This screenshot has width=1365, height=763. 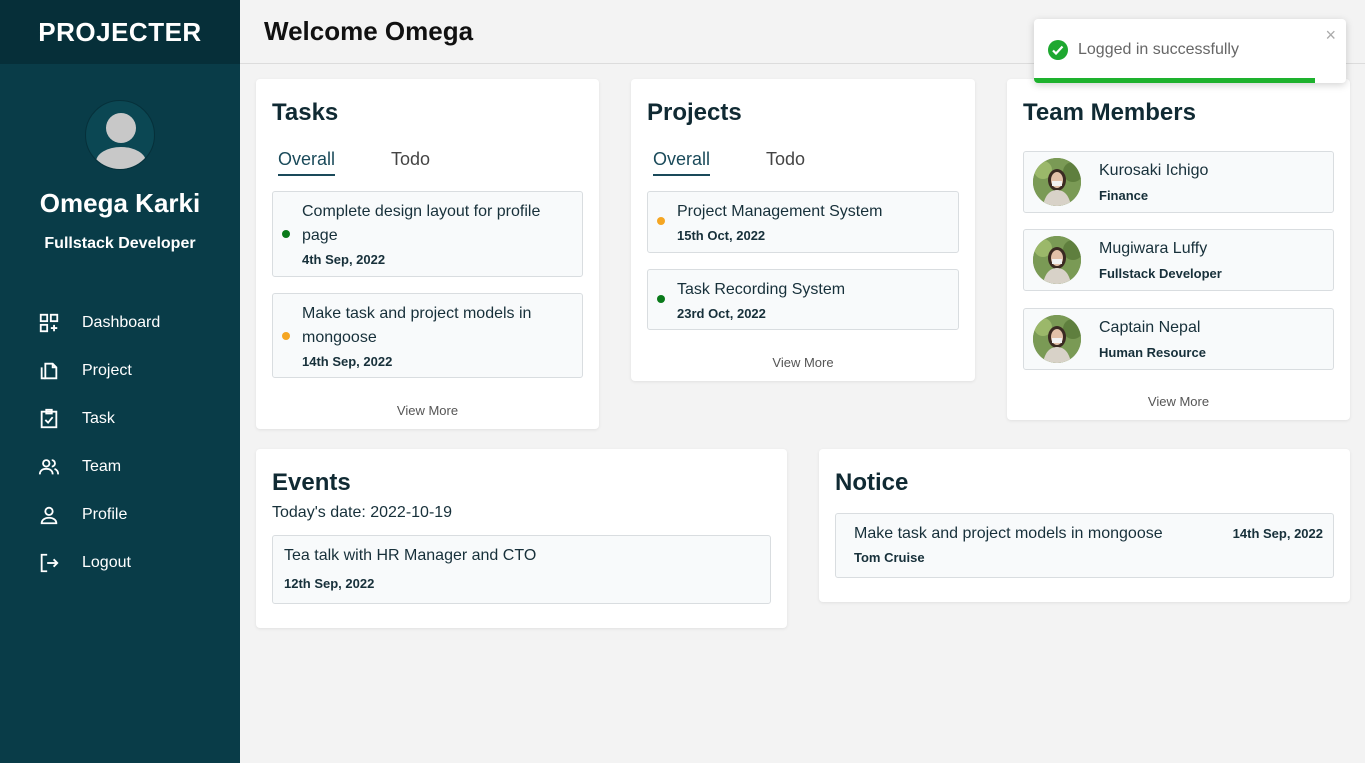 What do you see at coordinates (1152, 352) in the screenshot?
I see `member-role: Human Resource` at bounding box center [1152, 352].